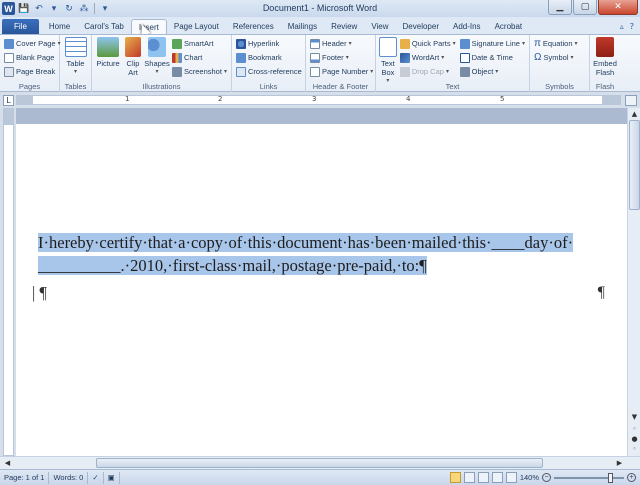  Describe the element at coordinates (96, 477) in the screenshot. I see `proofing-icon: ✓` at that location.